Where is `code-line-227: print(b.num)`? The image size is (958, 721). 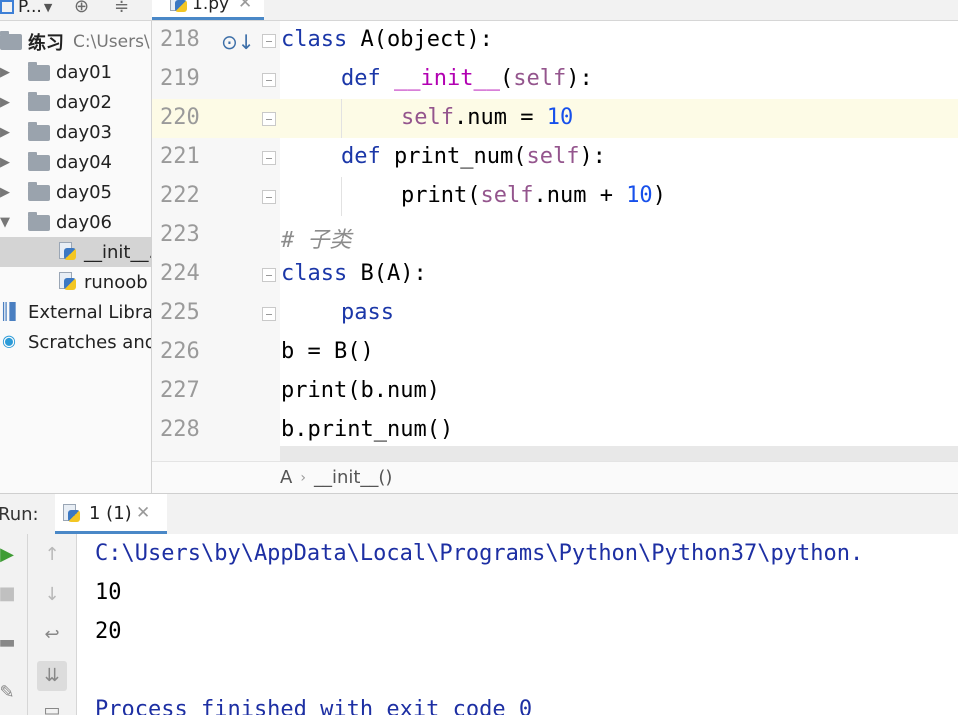
code-line-227: print(b.num) is located at coordinates (360, 390).